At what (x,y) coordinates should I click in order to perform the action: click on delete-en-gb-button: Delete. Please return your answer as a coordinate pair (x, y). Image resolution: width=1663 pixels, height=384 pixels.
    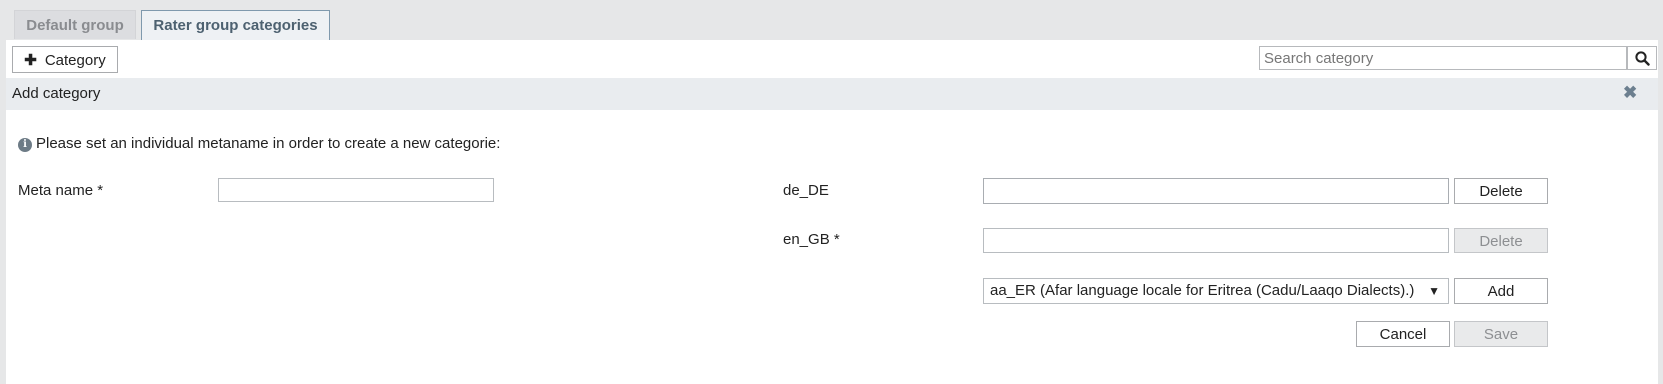
    Looking at the image, I should click on (1501, 240).